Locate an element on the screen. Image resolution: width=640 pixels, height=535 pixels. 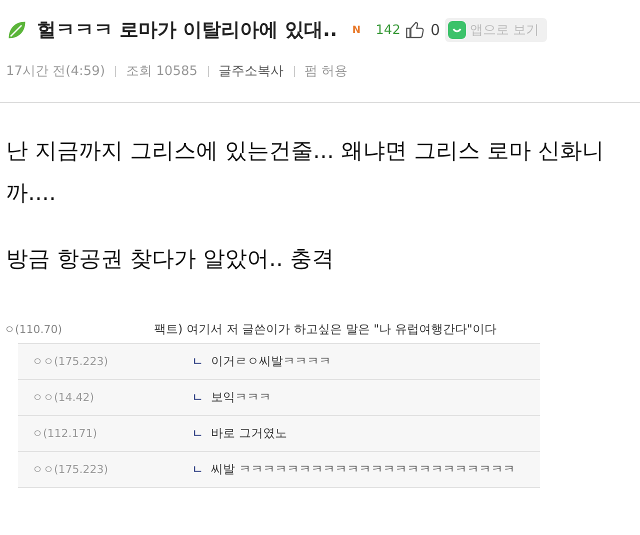
post-paragraph: 방금 항공권 찾다가 알았어.. 충격 is located at coordinates (170, 260).